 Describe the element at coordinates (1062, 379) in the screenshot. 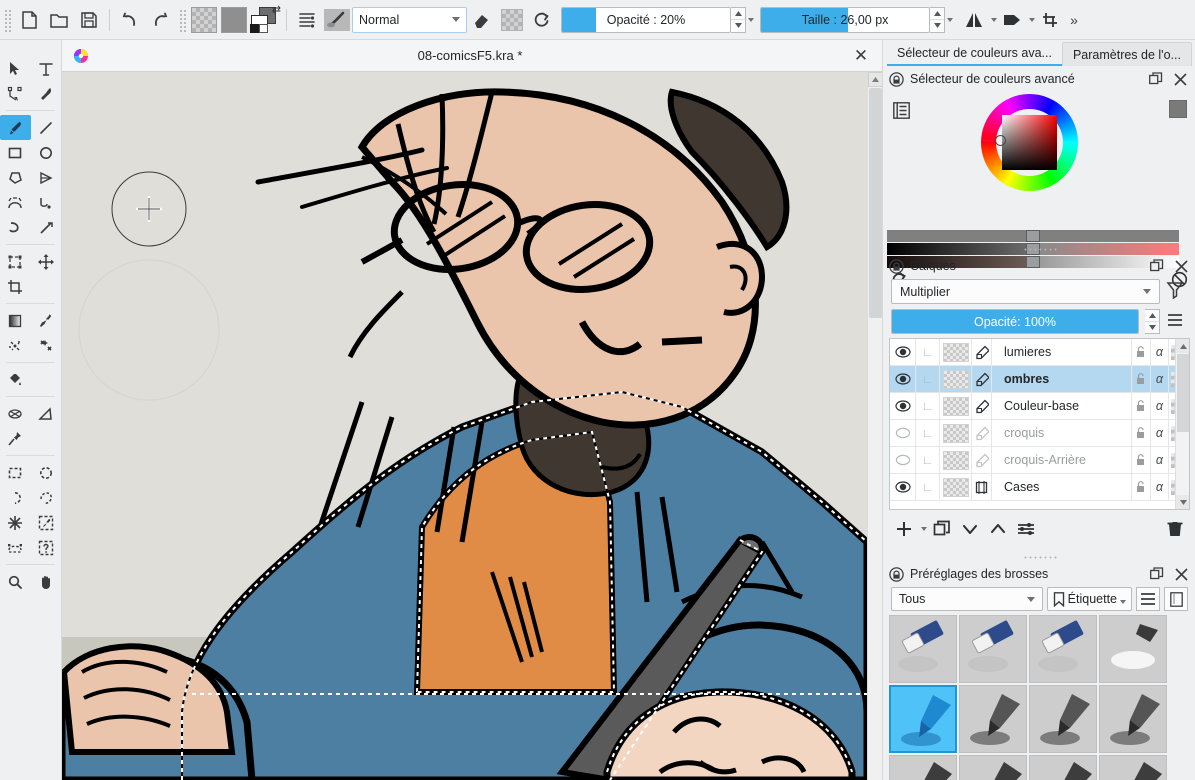

I see `layer-name: ombres` at that location.